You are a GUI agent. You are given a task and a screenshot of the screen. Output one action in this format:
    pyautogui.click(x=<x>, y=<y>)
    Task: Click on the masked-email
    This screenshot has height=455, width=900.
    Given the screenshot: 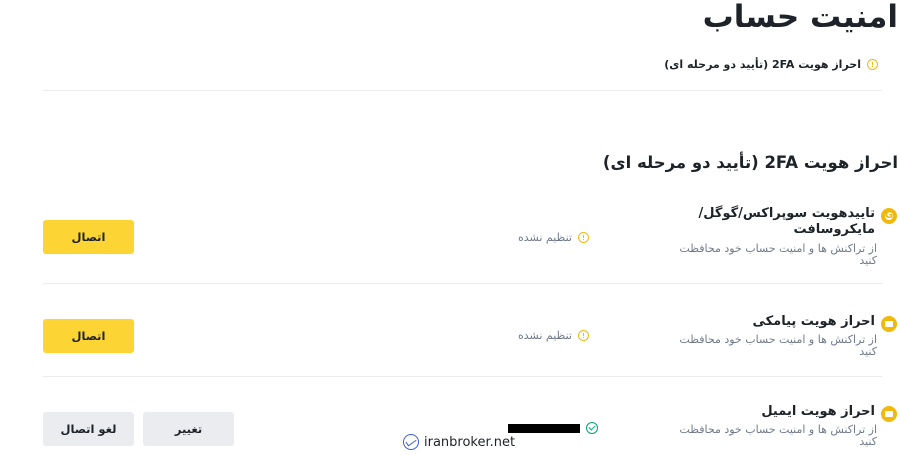 What is the action you would take?
    pyautogui.click(x=544, y=428)
    